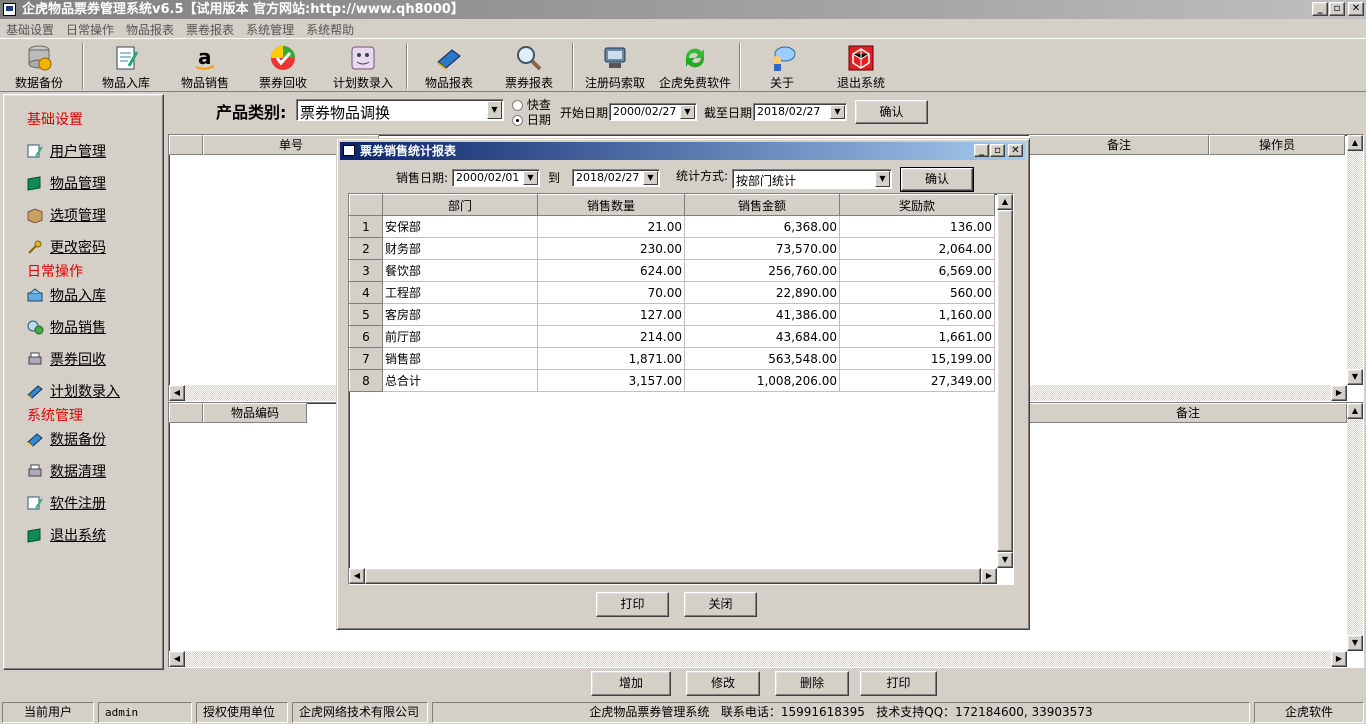 The image size is (1366, 724). Describe the element at coordinates (997, 150) in the screenshot. I see `dialog-maximize-button: ▫` at that location.